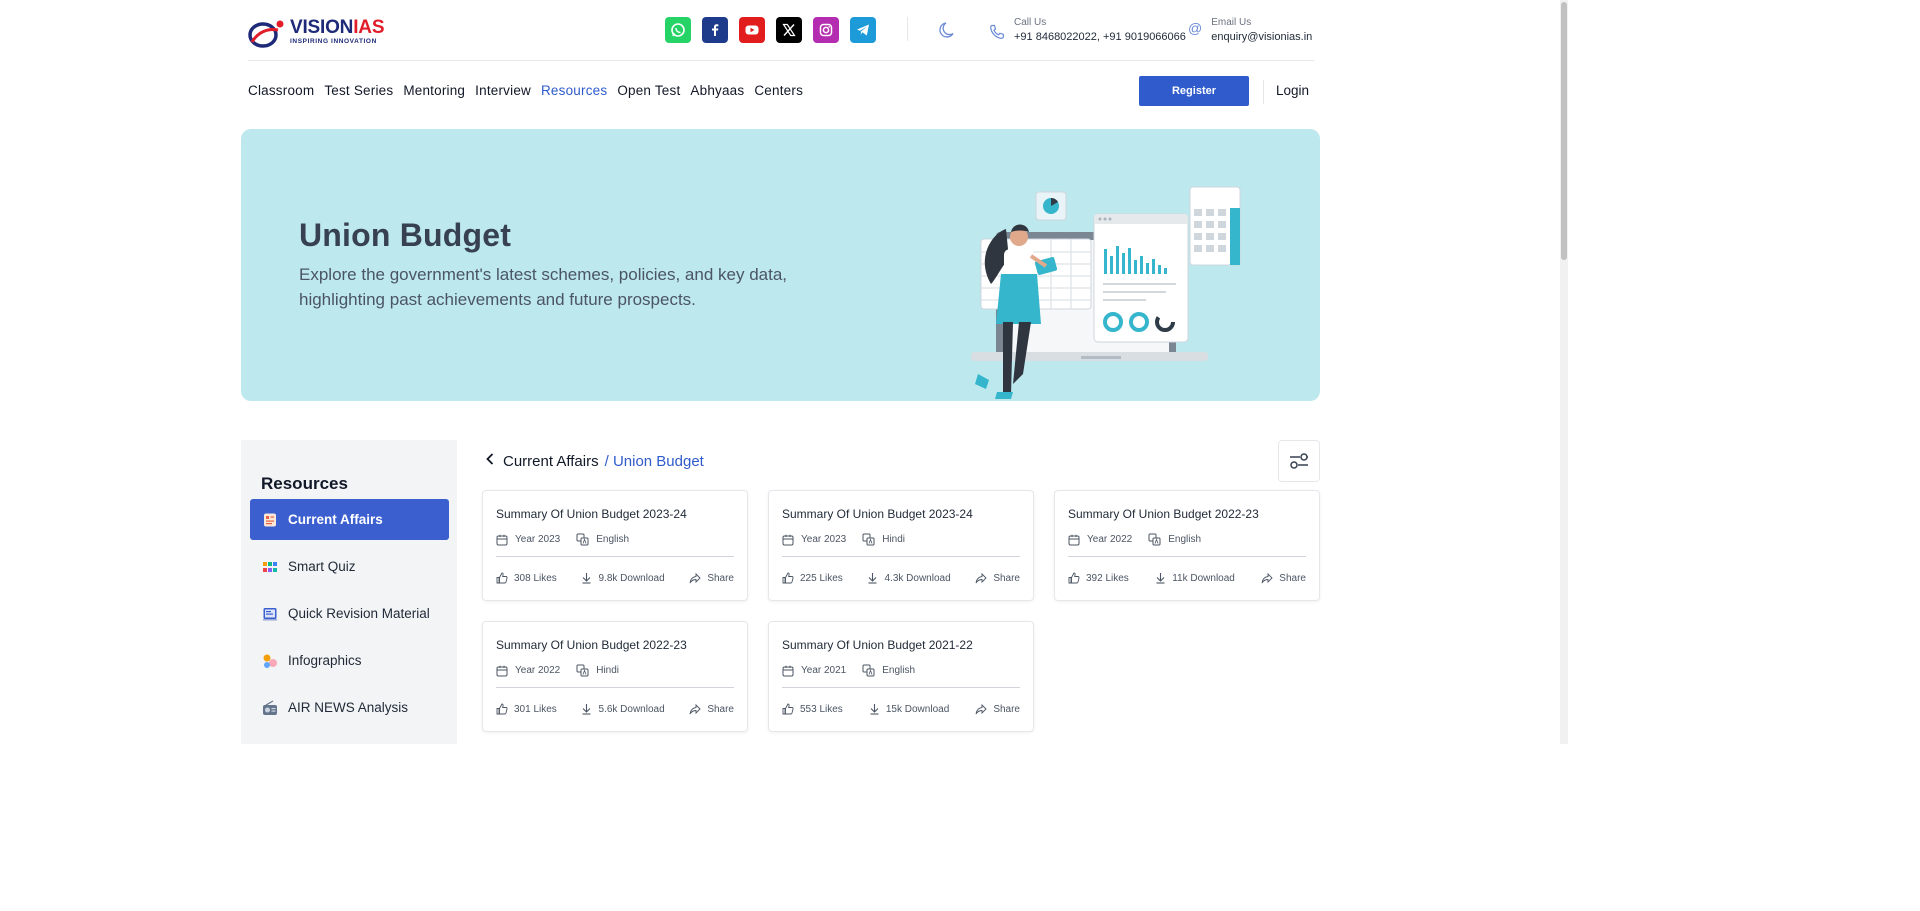  What do you see at coordinates (1292, 90) in the screenshot?
I see `login-link: Login` at bounding box center [1292, 90].